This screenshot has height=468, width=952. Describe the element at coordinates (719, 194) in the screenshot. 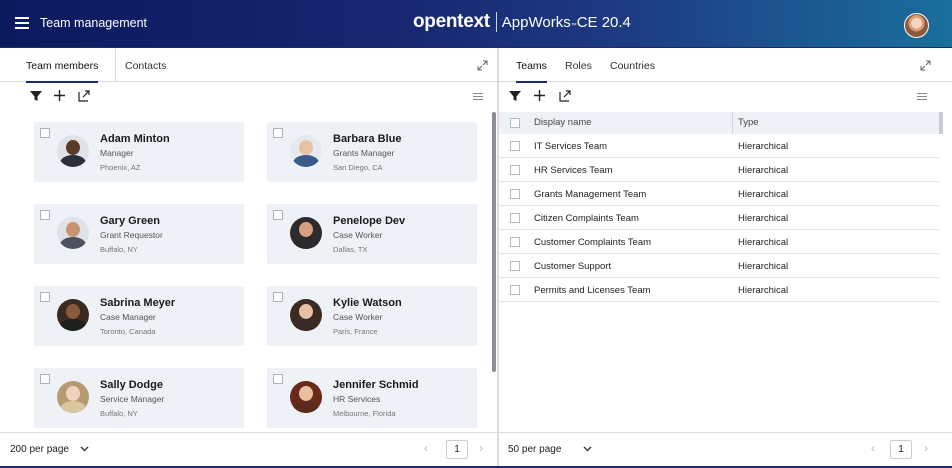

I see `table-row: Grants Management Team Hierarchical` at that location.